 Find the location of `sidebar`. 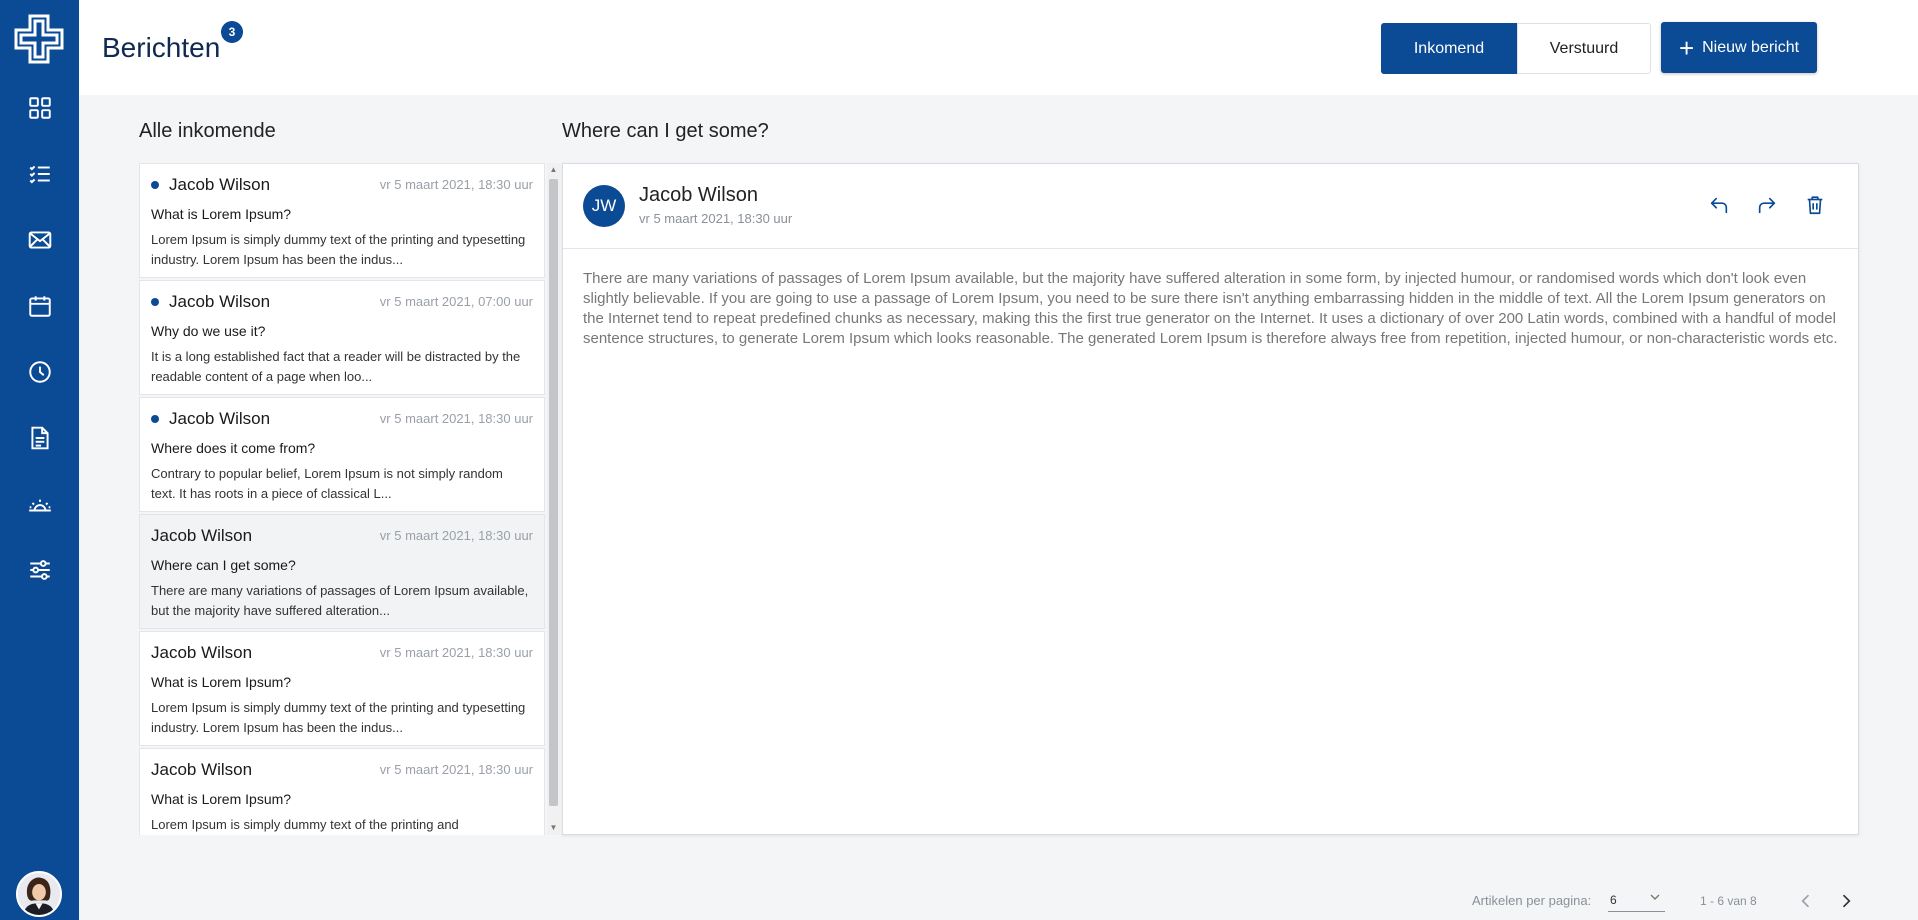

sidebar is located at coordinates (39, 460).